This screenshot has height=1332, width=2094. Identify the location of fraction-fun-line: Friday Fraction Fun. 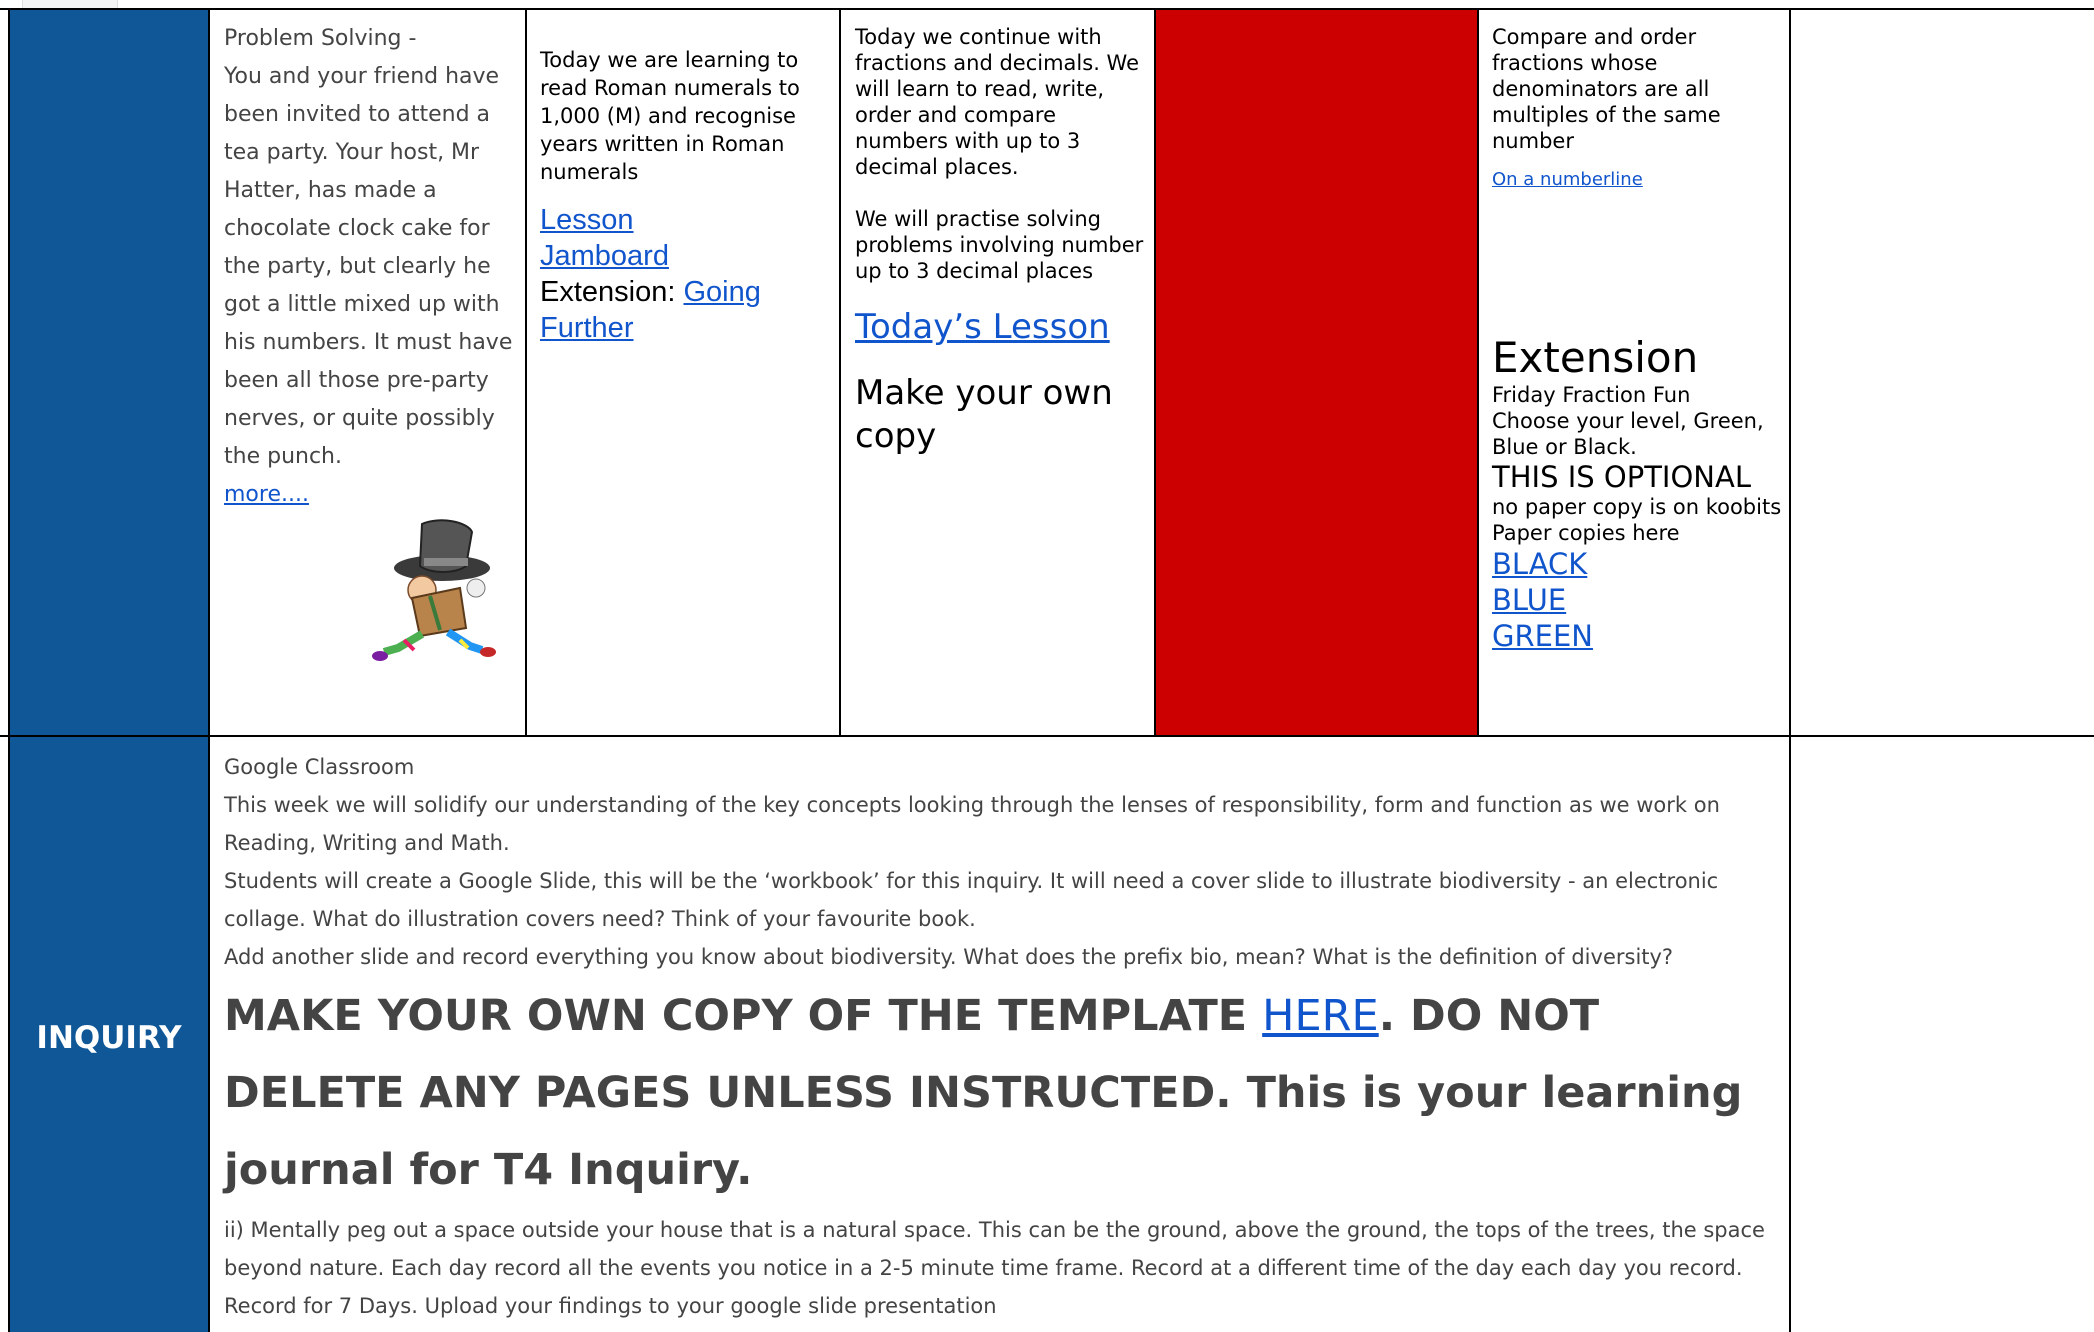
(1591, 395).